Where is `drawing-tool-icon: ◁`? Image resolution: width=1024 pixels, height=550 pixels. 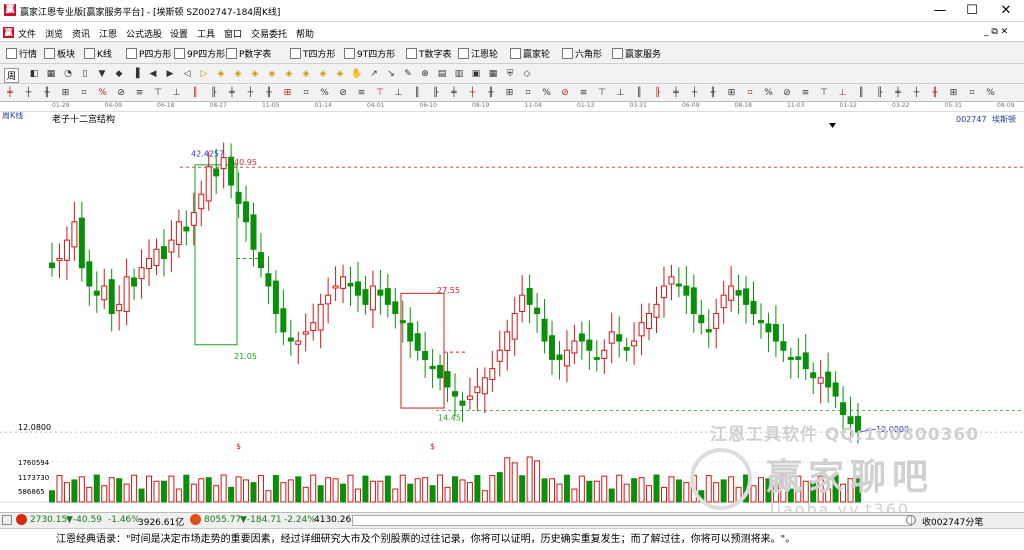 drawing-tool-icon: ◁ is located at coordinates (187, 74).